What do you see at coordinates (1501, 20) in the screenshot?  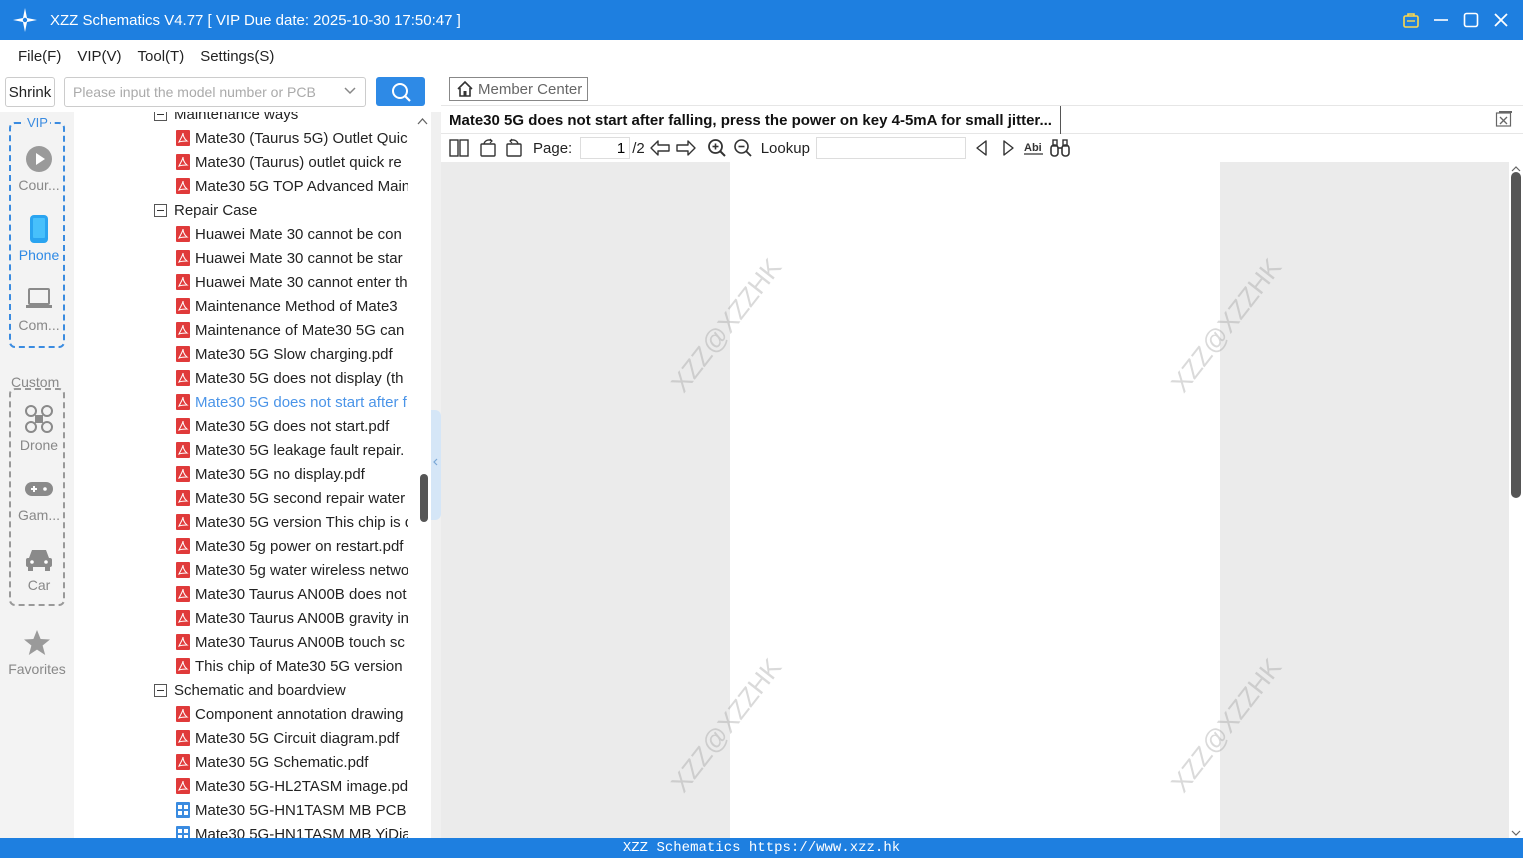 I see `close-icon` at bounding box center [1501, 20].